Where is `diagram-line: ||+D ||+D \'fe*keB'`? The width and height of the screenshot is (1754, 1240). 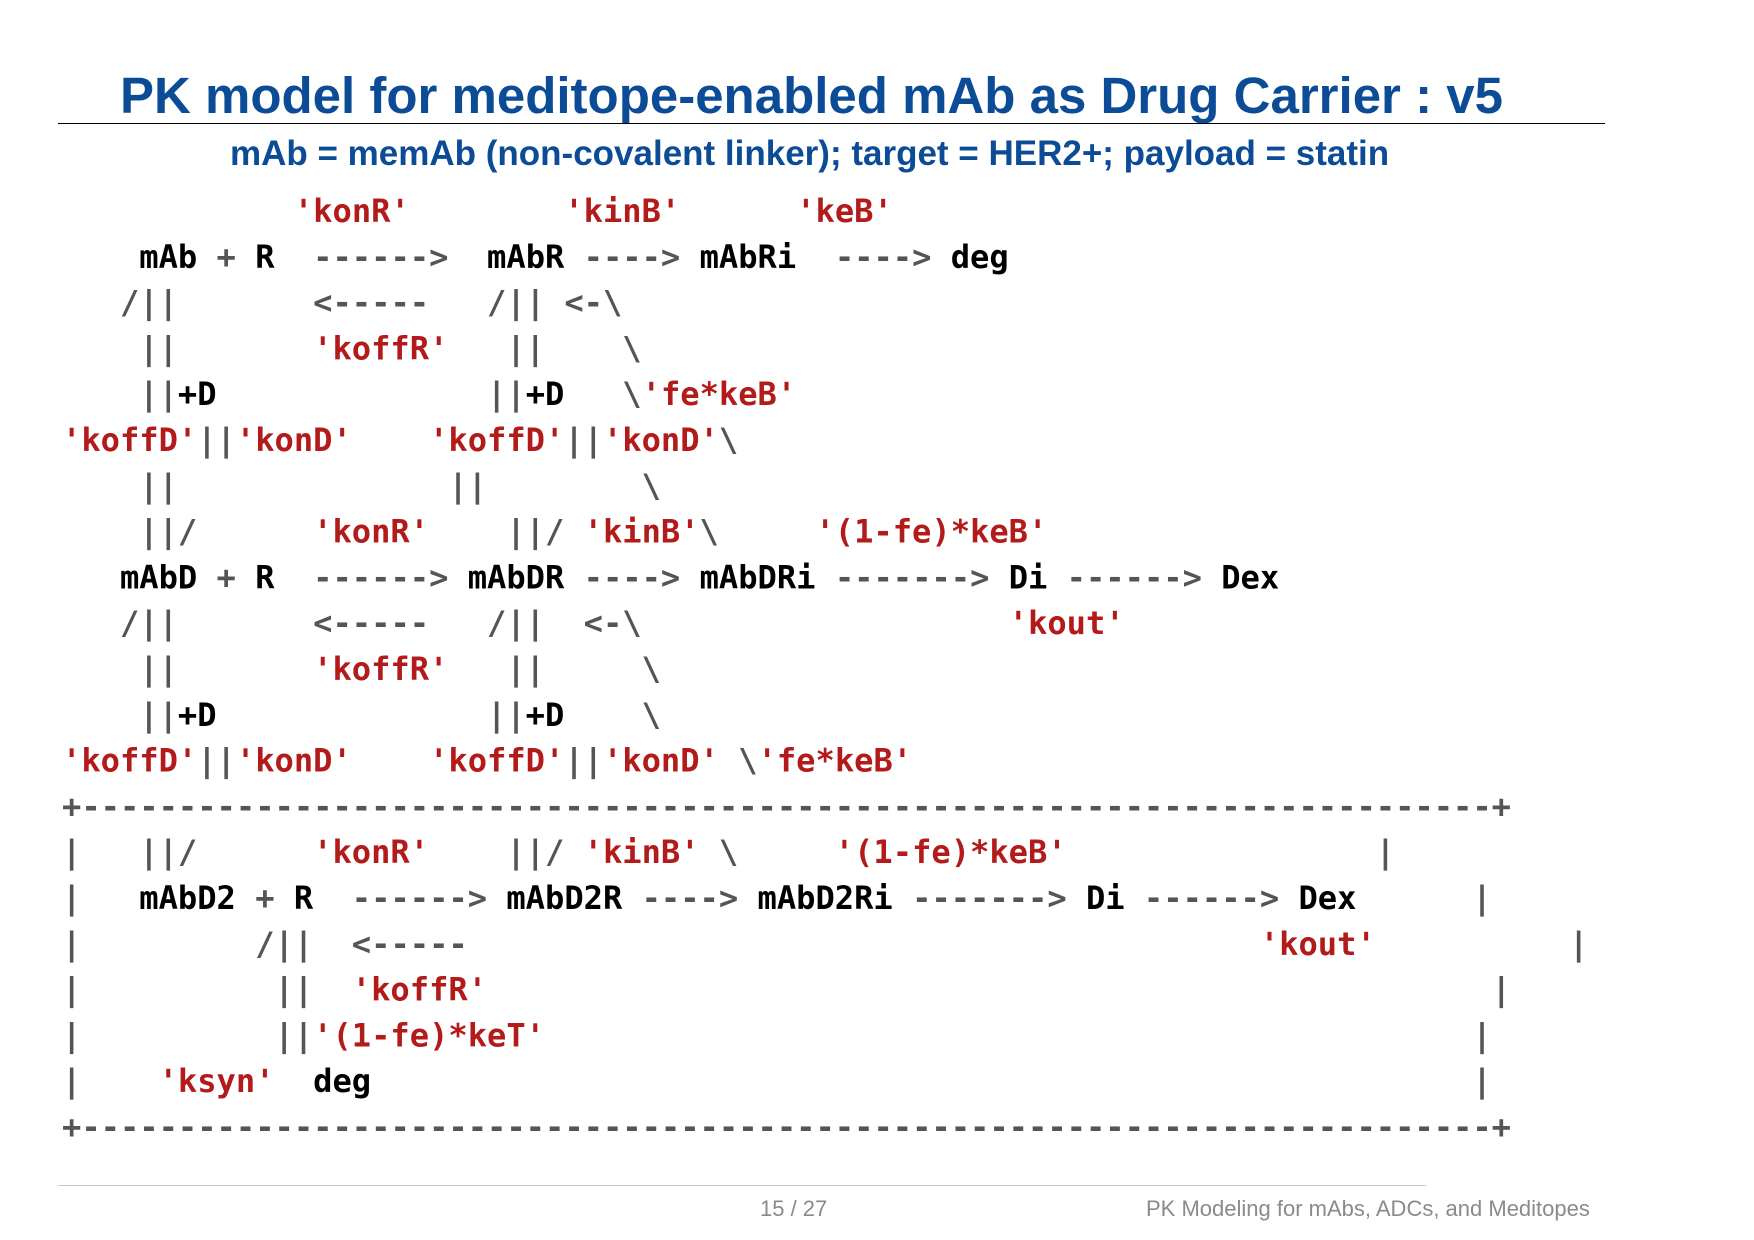
diagram-line: ||+D ||+D \'fe*keB' is located at coordinates (429, 394).